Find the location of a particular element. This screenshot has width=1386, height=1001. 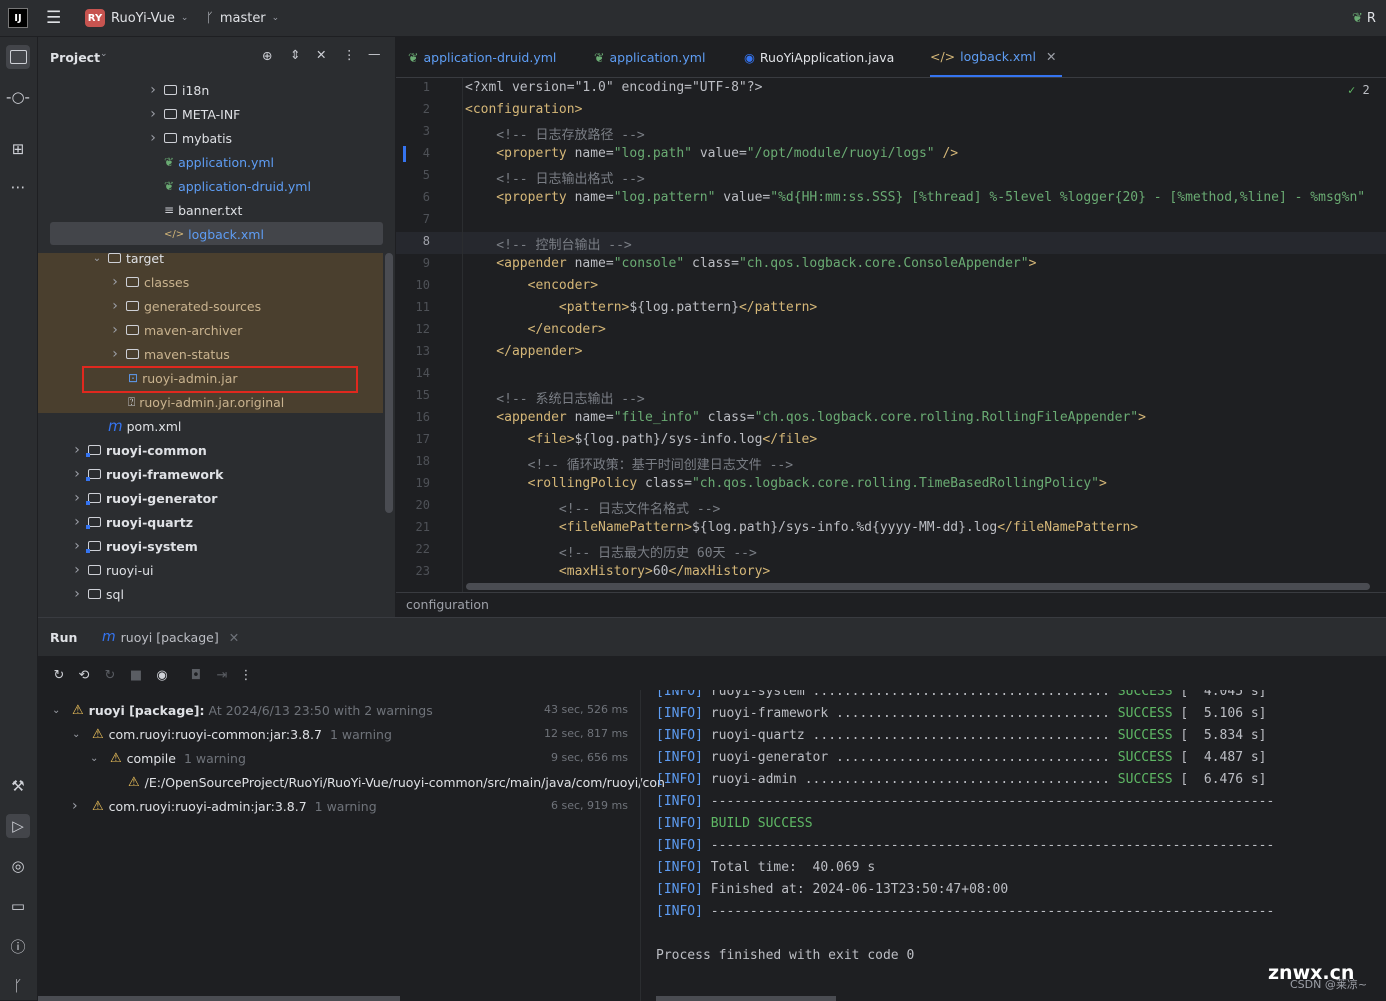

tree-item: › classes is located at coordinates (148, 282).